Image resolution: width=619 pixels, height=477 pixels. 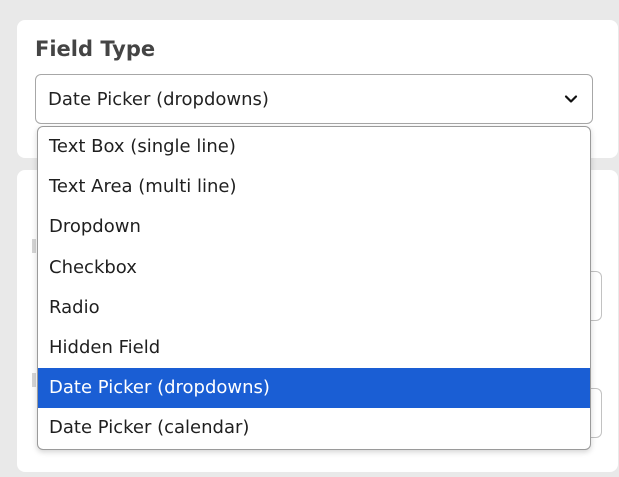 I want to click on dropdown-option: Text Box (single line), so click(x=314, y=147).